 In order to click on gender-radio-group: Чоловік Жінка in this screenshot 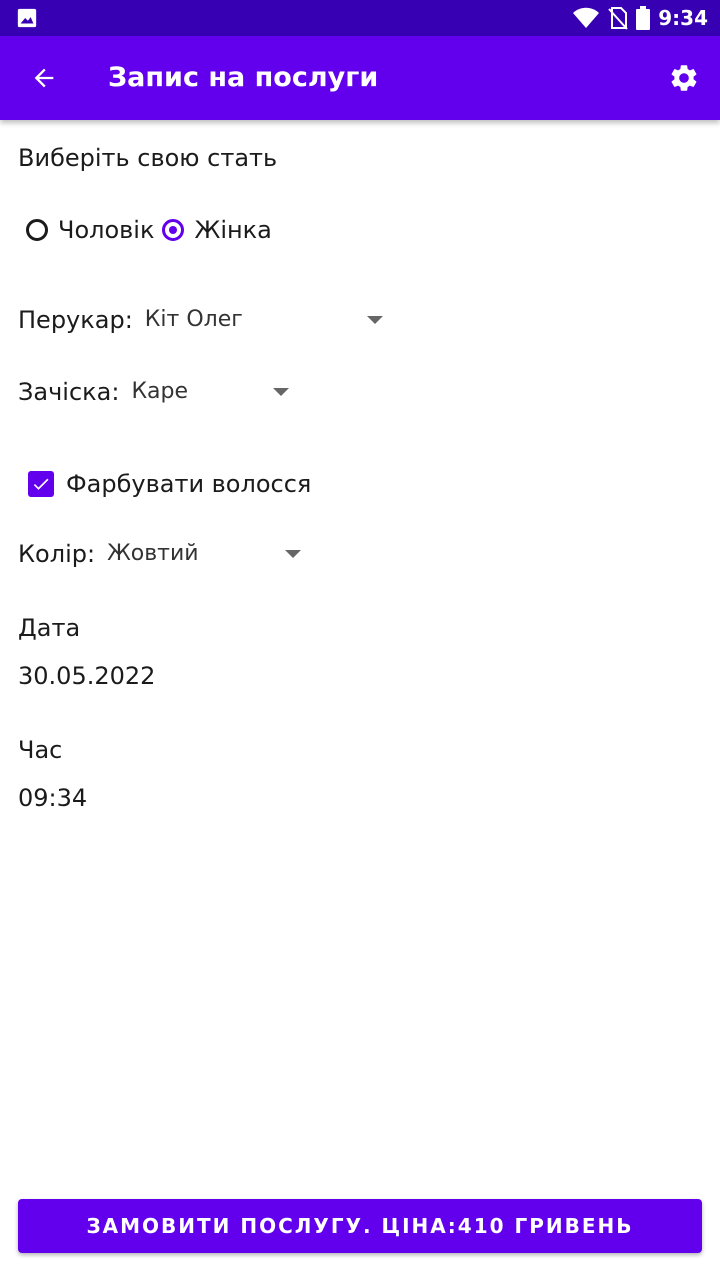, I will do `click(153, 230)`.